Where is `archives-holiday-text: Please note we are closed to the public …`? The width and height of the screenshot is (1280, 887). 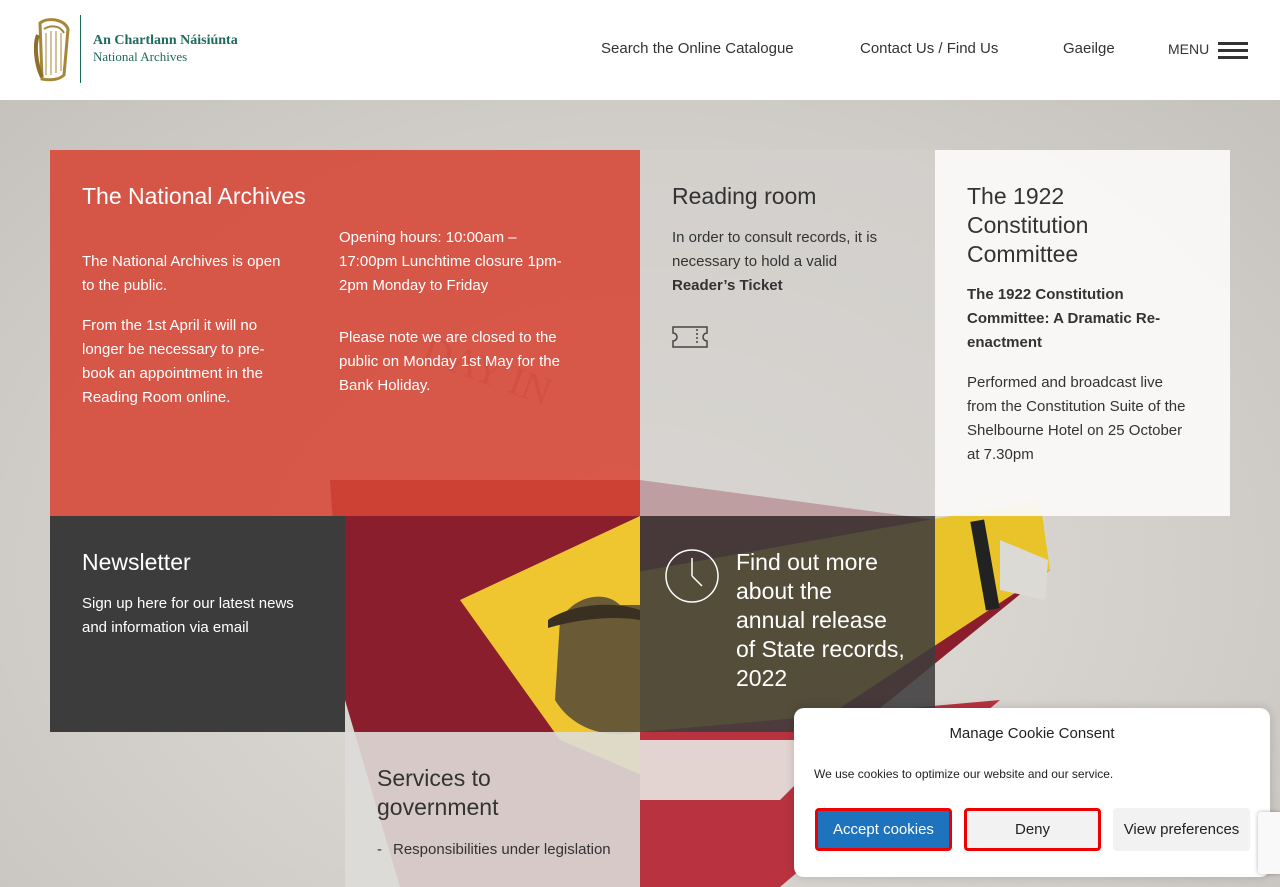 archives-holiday-text: Please note we are closed to the public … is located at coordinates (449, 361).